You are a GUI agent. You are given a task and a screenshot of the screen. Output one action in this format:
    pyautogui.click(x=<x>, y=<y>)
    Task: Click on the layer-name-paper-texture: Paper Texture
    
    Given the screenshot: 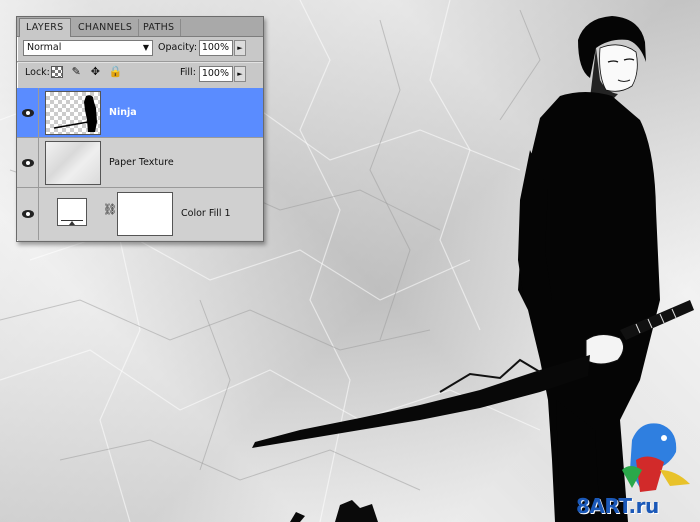 What is the action you would take?
    pyautogui.click(x=141, y=162)
    